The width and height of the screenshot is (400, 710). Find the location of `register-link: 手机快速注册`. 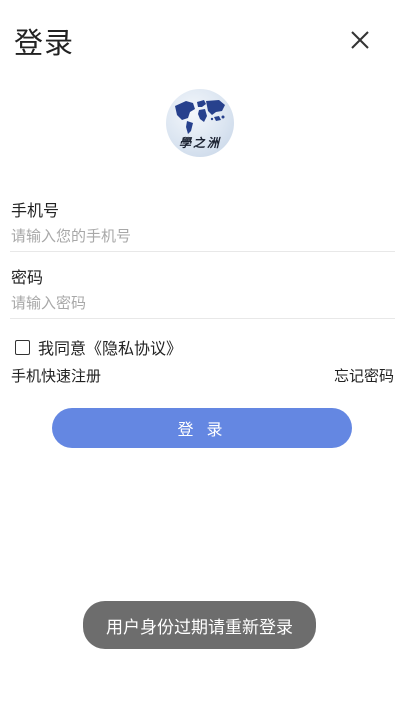

register-link: 手机快速注册 is located at coordinates (56, 375).